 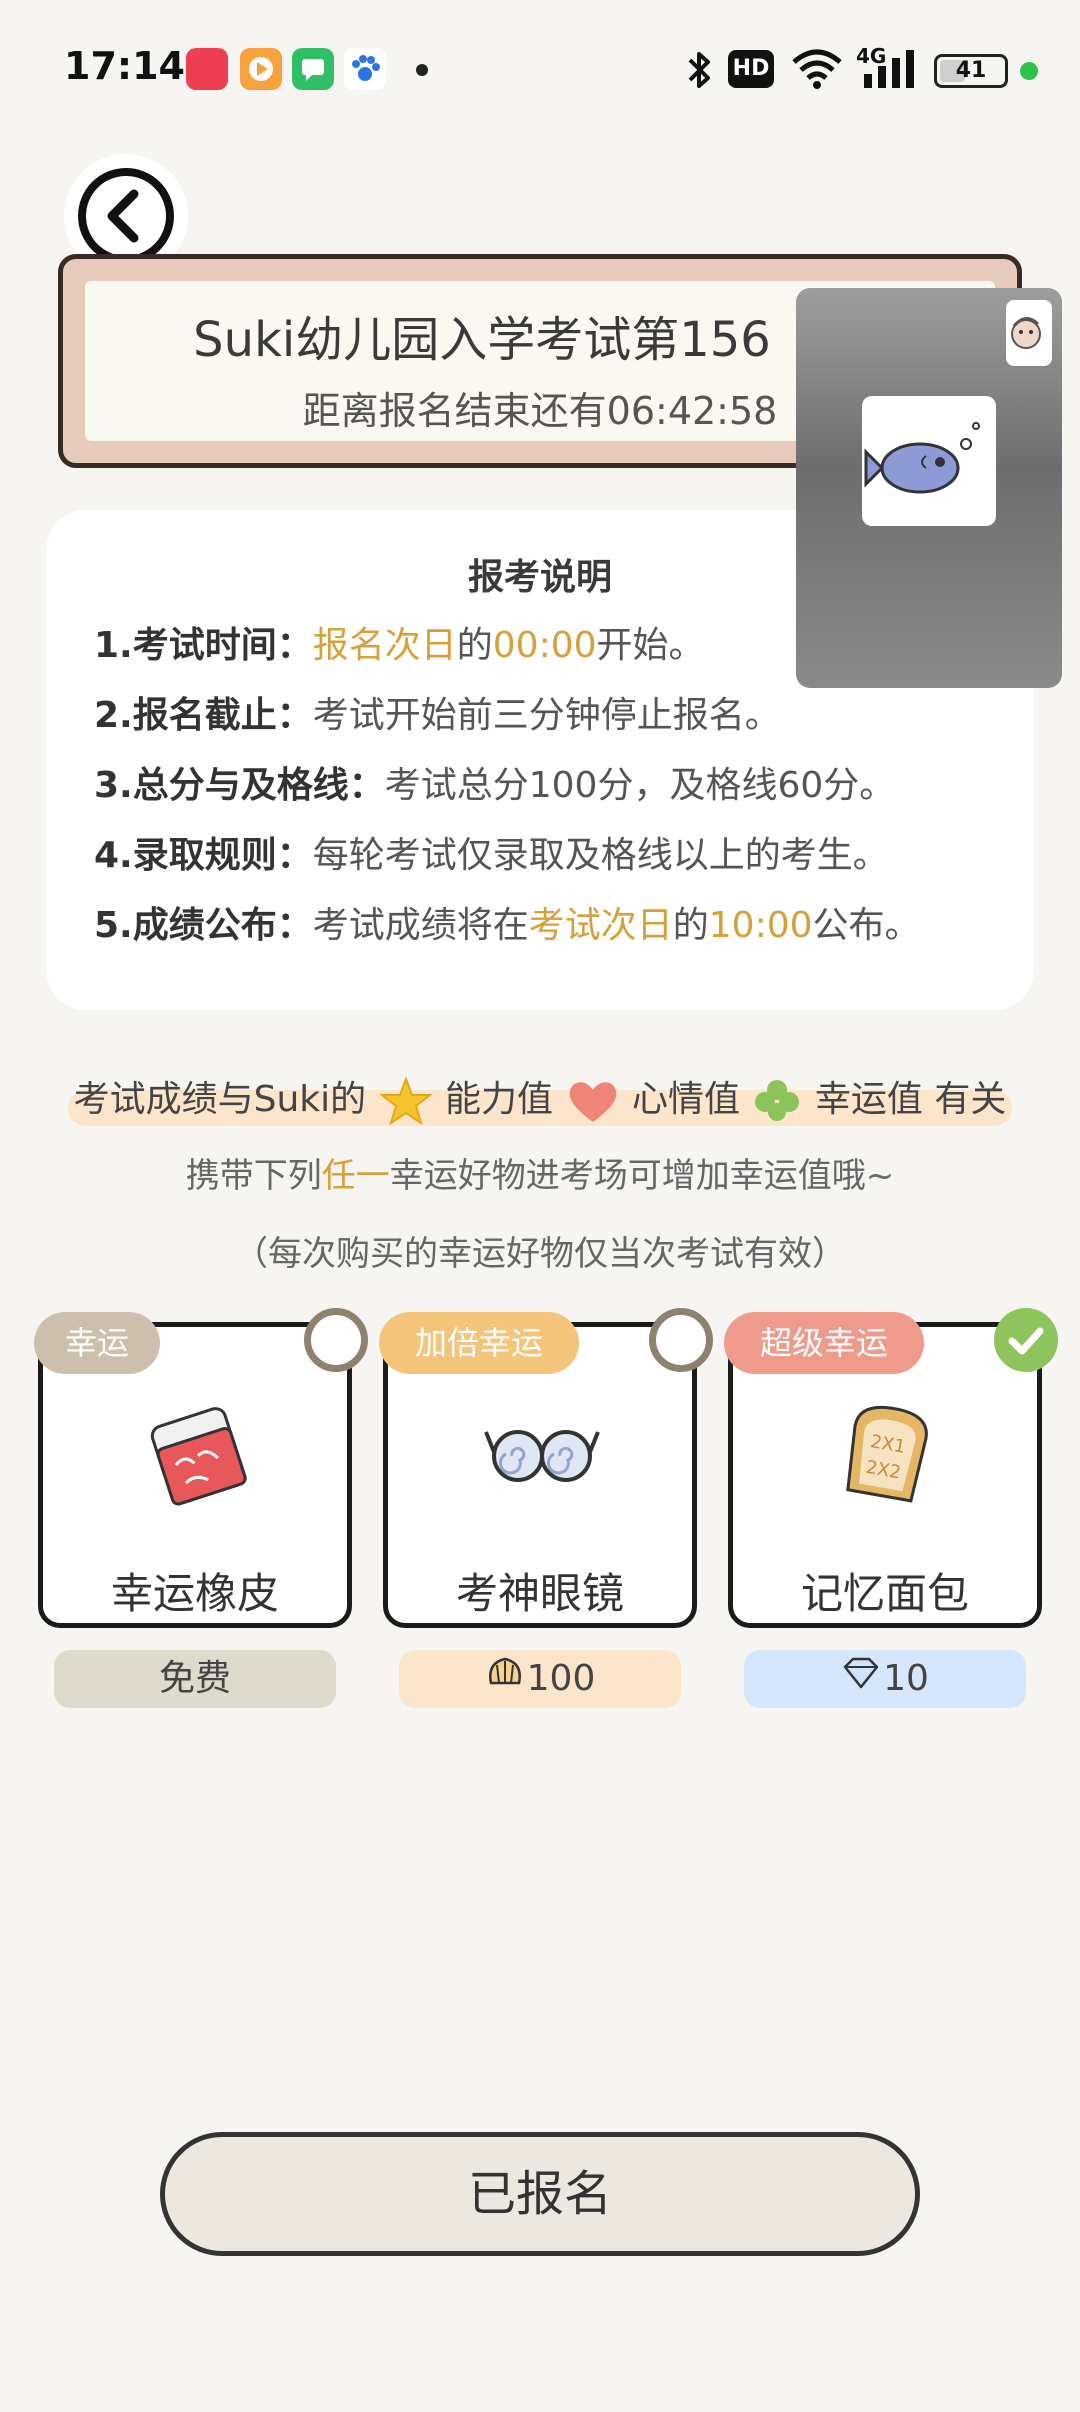 I want to click on star-icon, so click(x=405, y=1101).